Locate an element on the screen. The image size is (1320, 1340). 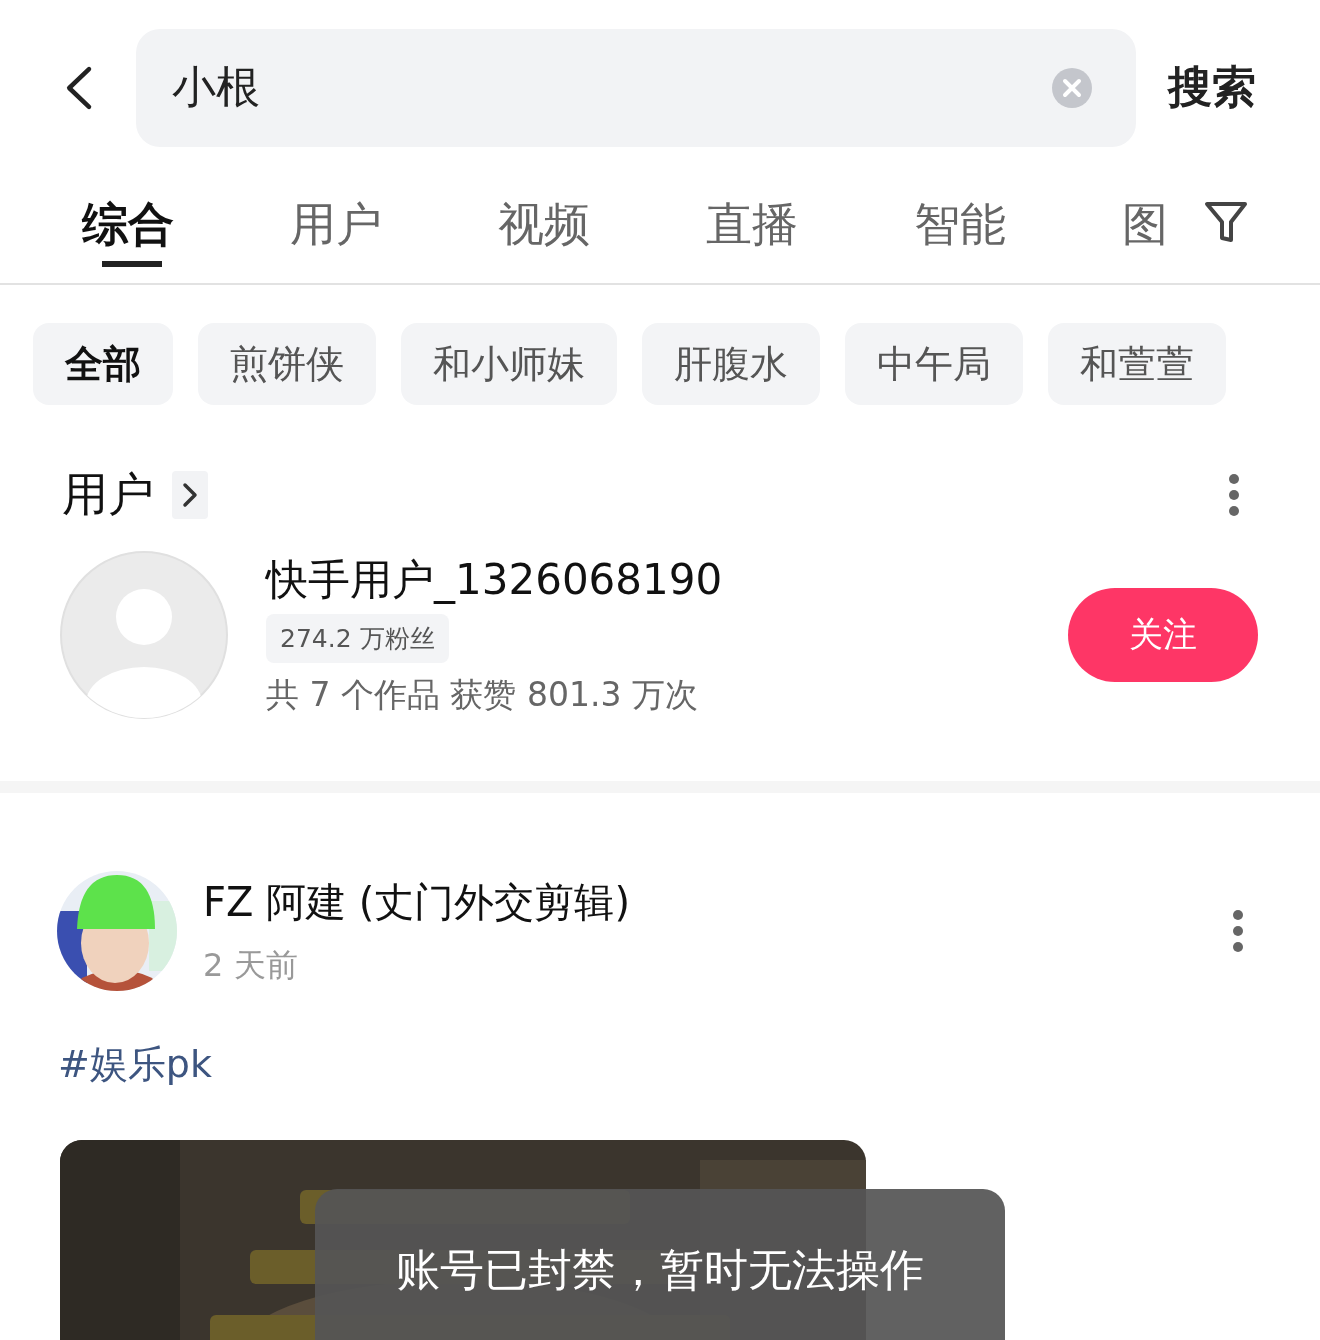
search-field: 小根 is located at coordinates (636, 87).